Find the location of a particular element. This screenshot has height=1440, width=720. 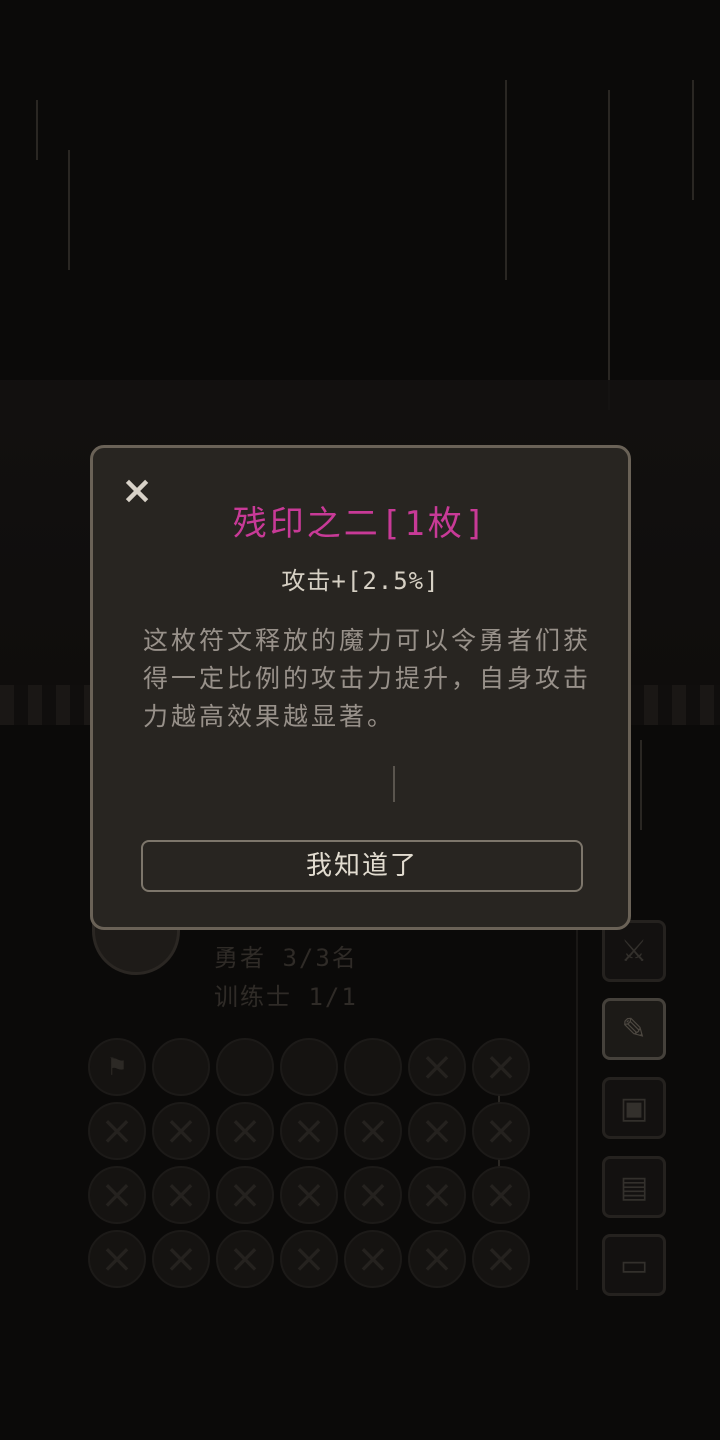

computer-icon: ▭ is located at coordinates (634, 1265).